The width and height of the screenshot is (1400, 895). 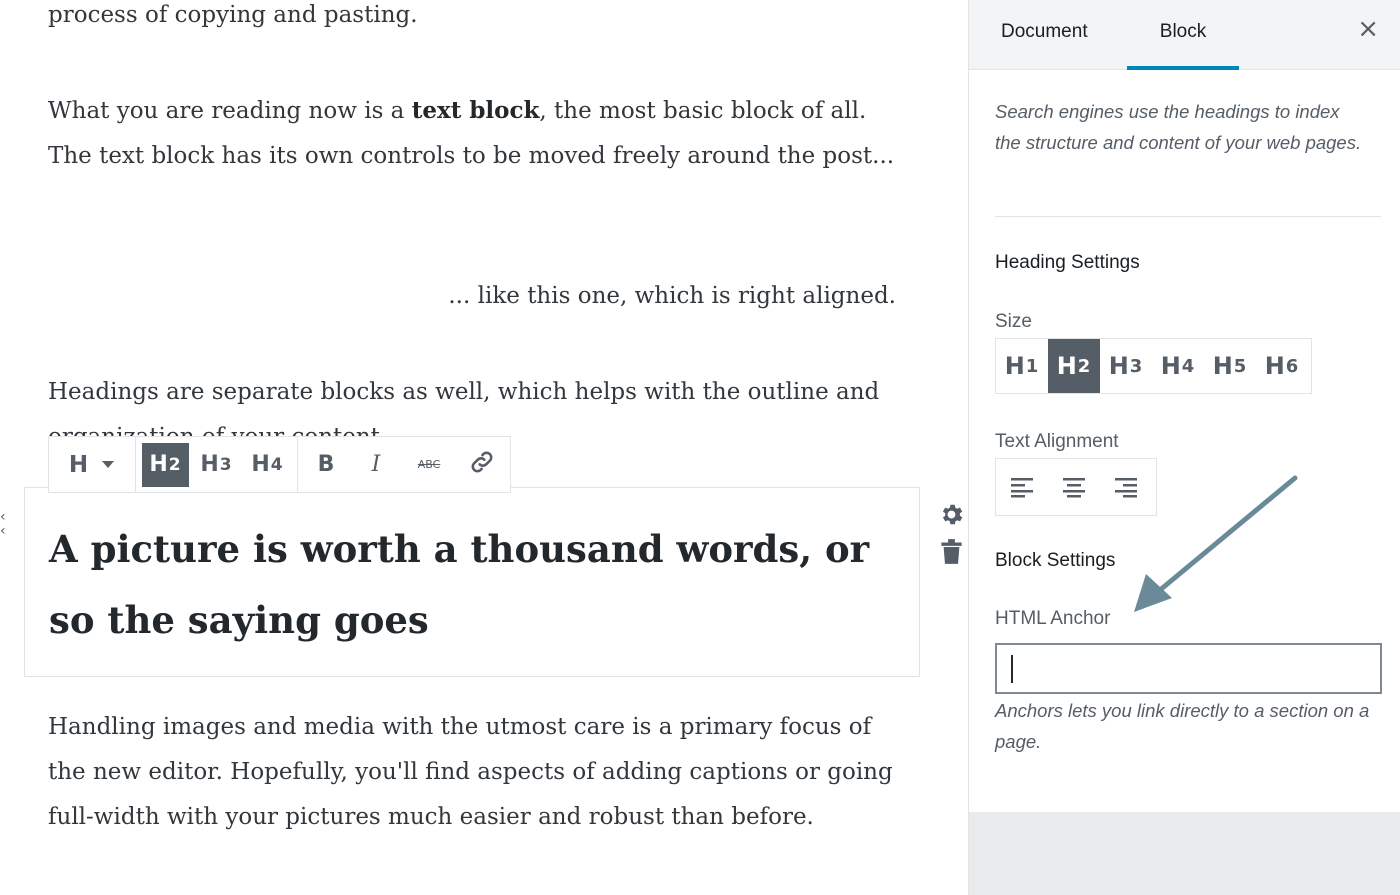 What do you see at coordinates (1188, 668) in the screenshot?
I see `html-anchor-input` at bounding box center [1188, 668].